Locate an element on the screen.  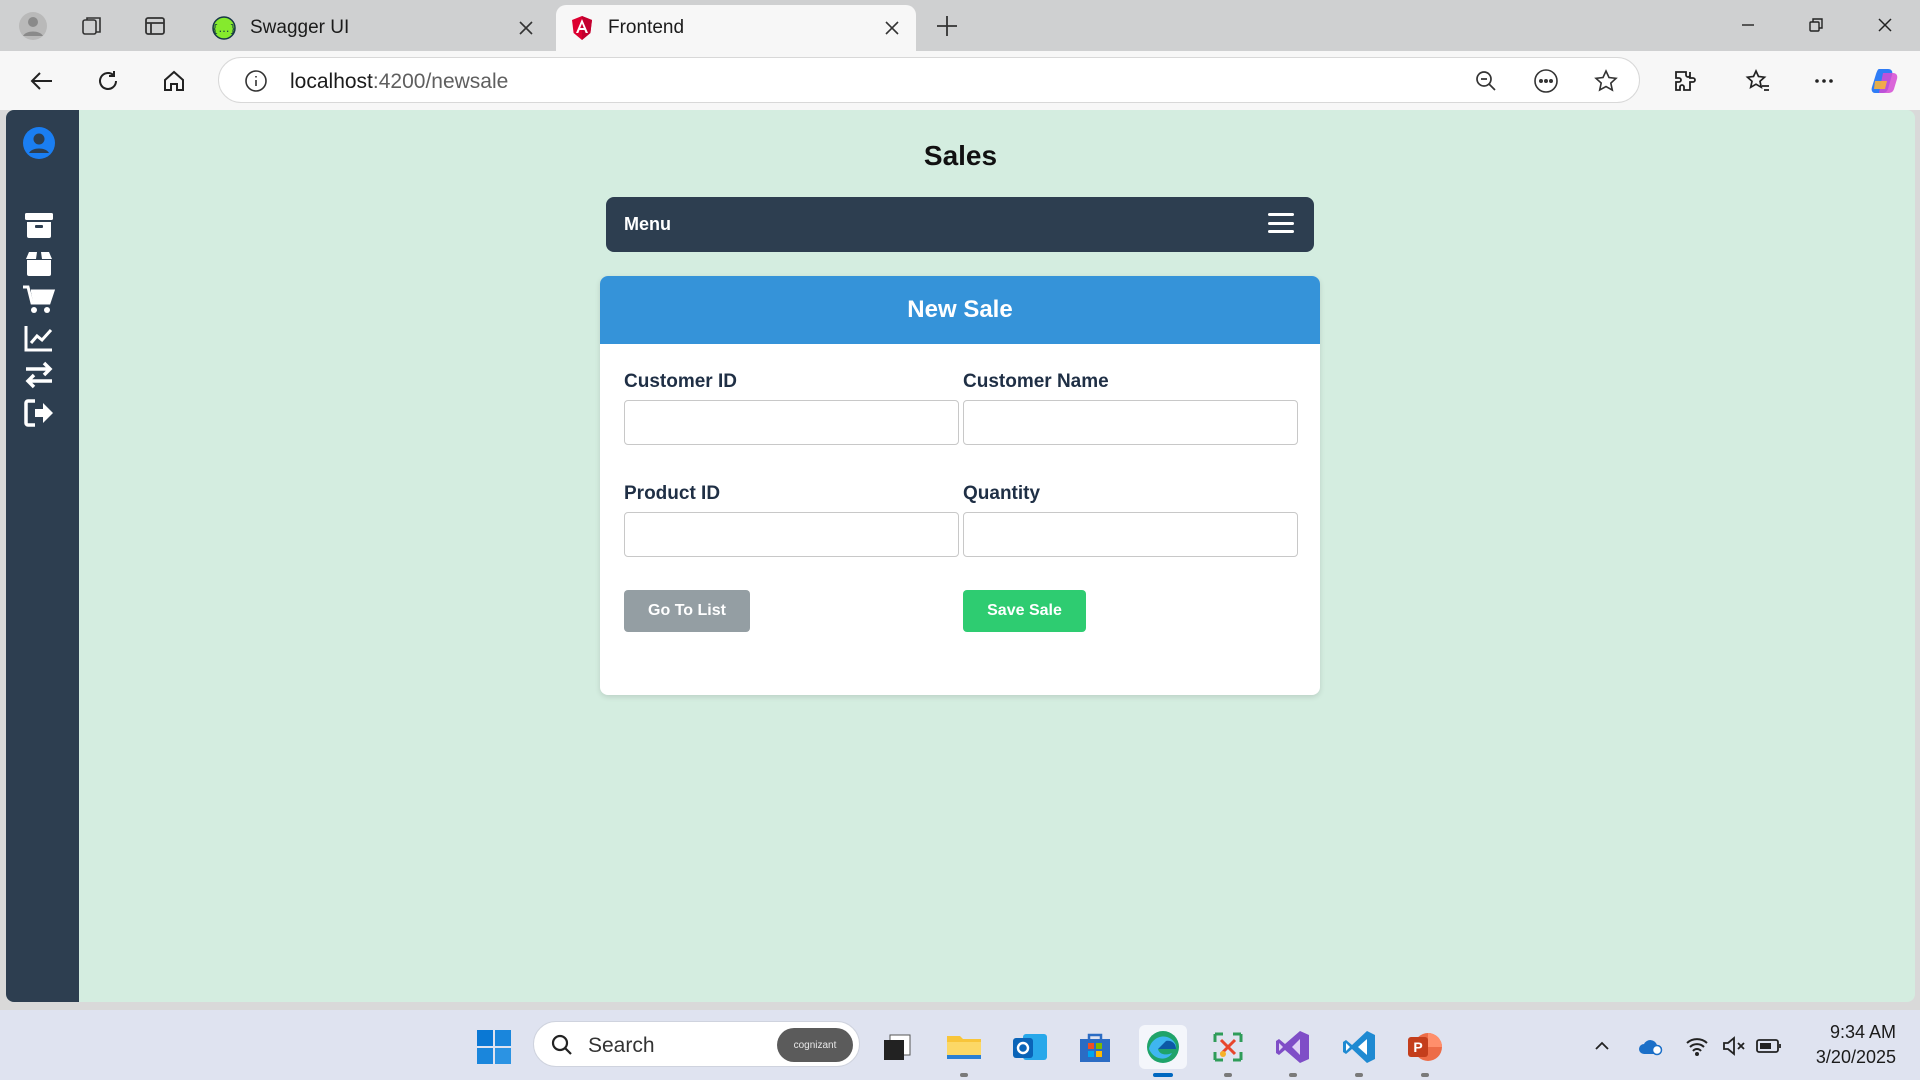
onedrive-icon is located at coordinates (1651, 1046).